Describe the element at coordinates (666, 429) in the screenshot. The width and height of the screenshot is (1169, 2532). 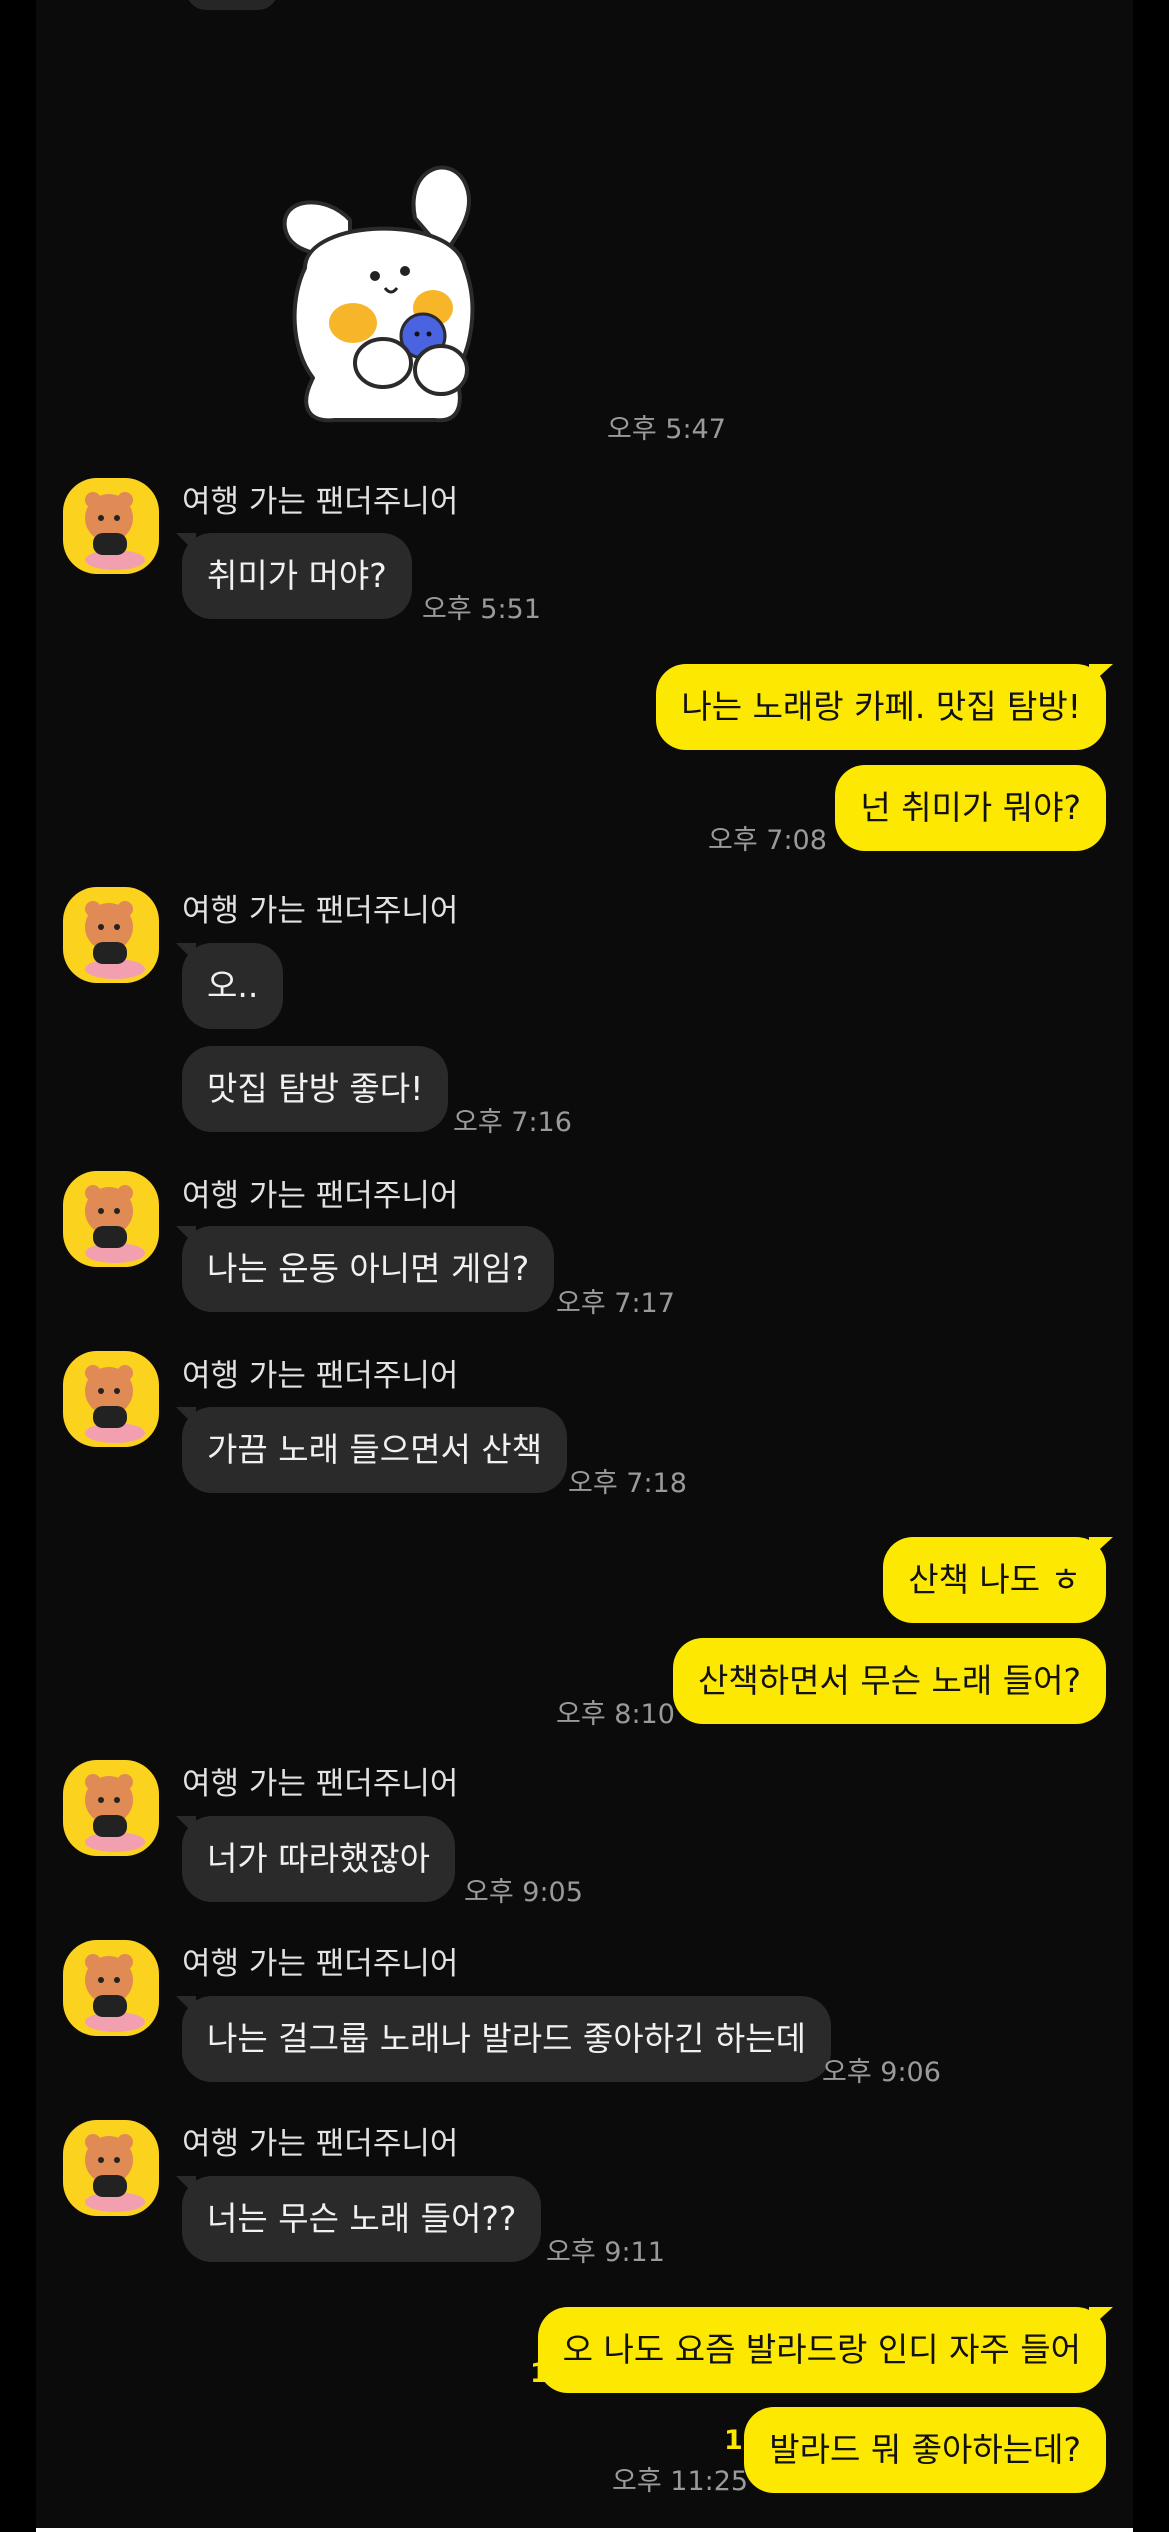
I see `sticker-timestamp: 오후 5:47` at that location.